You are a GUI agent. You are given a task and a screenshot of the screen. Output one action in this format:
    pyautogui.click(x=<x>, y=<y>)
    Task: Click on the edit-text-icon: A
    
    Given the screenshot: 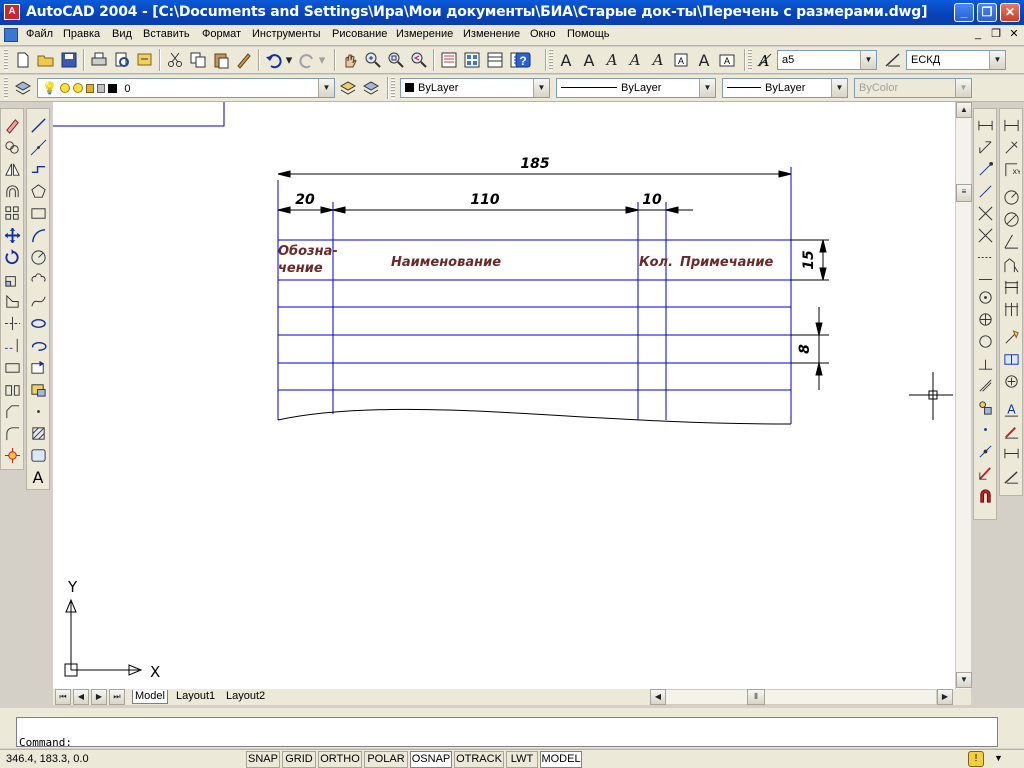 What is the action you would take?
    pyautogui.click(x=589, y=60)
    